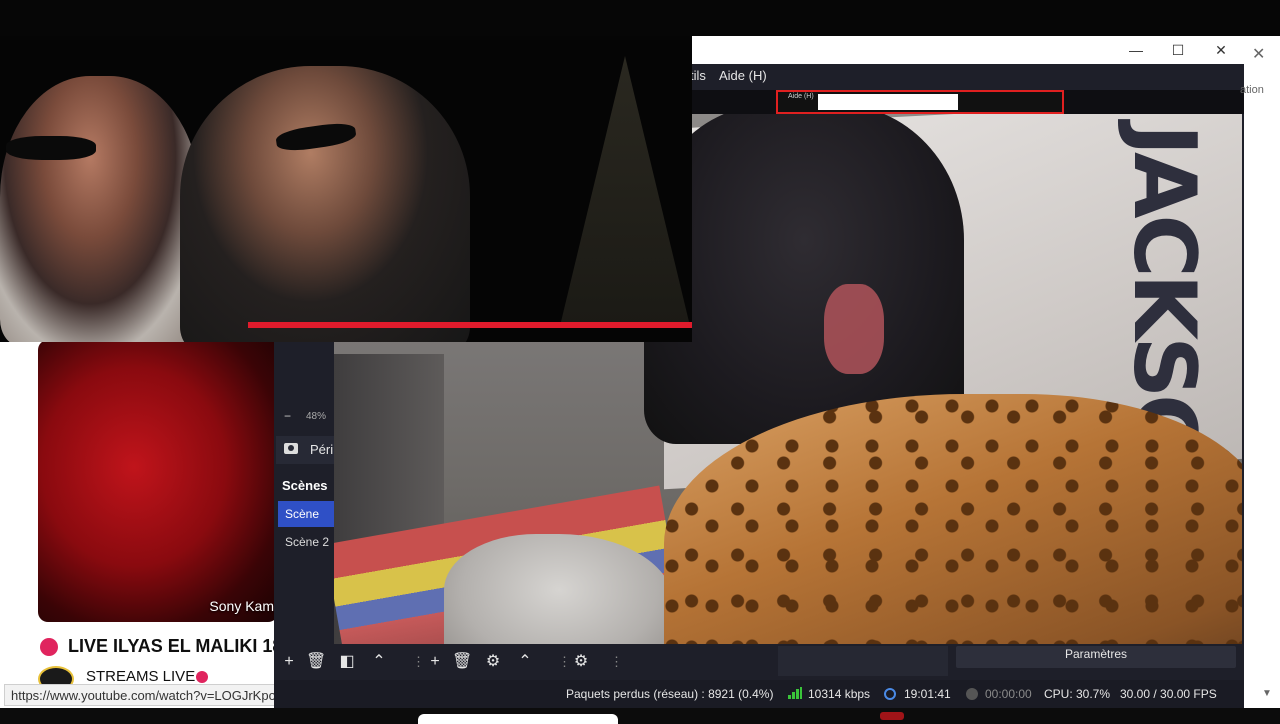 The height and width of the screenshot is (724, 1280). Describe the element at coordinates (581, 662) in the screenshot. I see `transition-gear-icon: ⚙` at that location.